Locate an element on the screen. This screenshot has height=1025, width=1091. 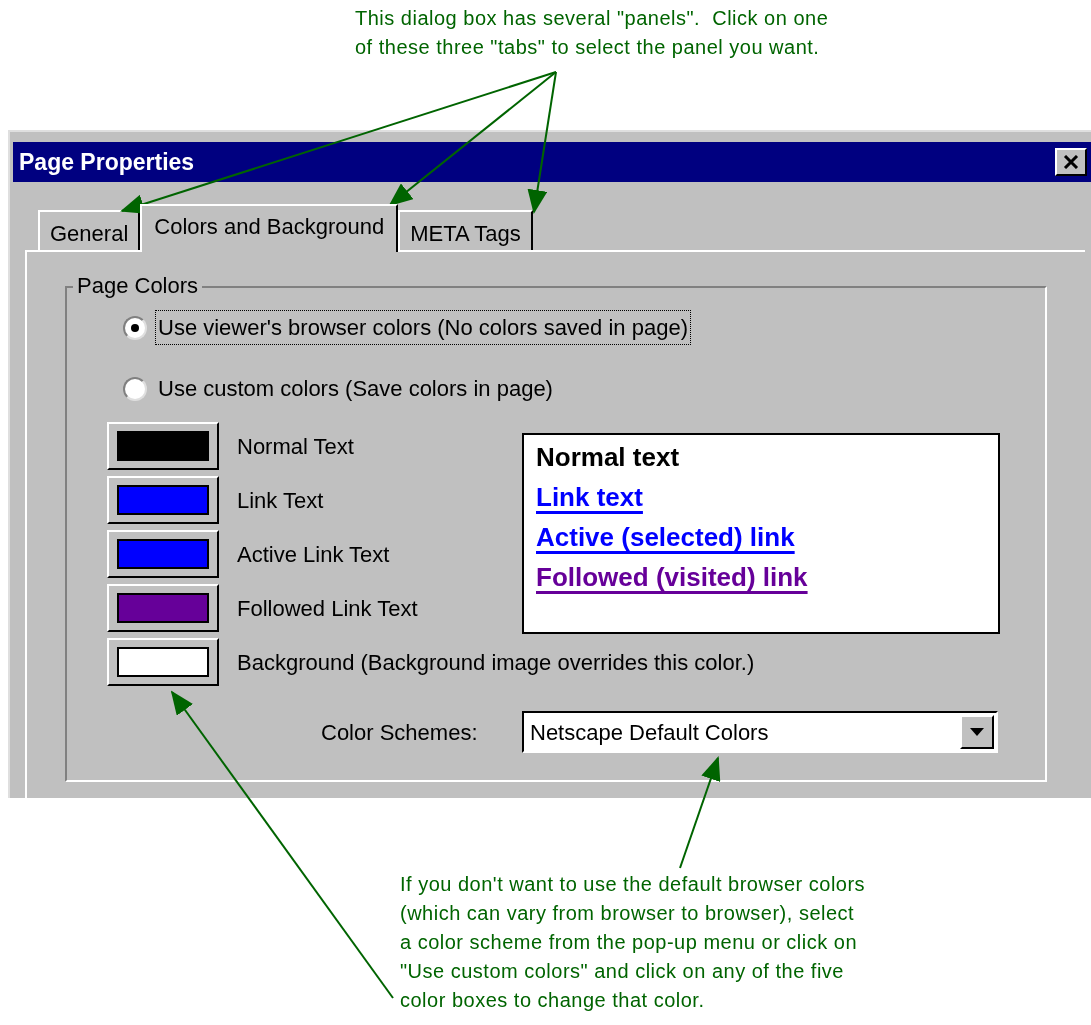
annotation-text: of these three "tabs" to select the panel you want. is located at coordinates (588, 47).